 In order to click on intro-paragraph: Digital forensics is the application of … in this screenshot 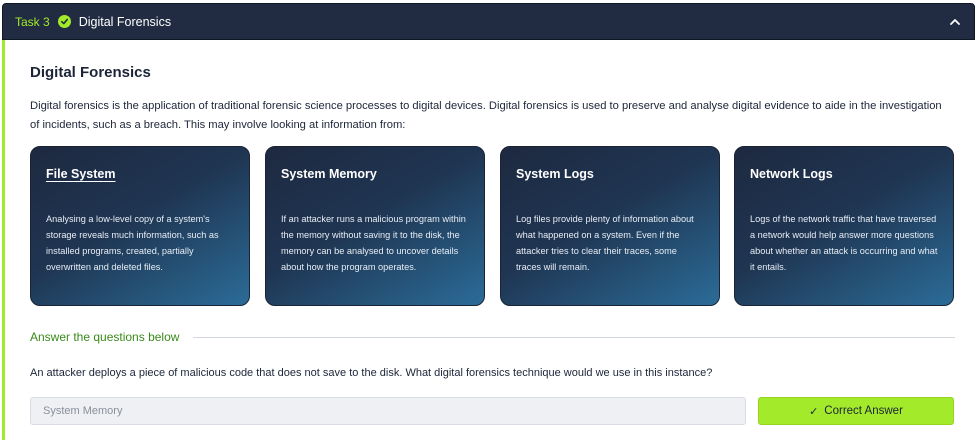, I will do `click(486, 115)`.